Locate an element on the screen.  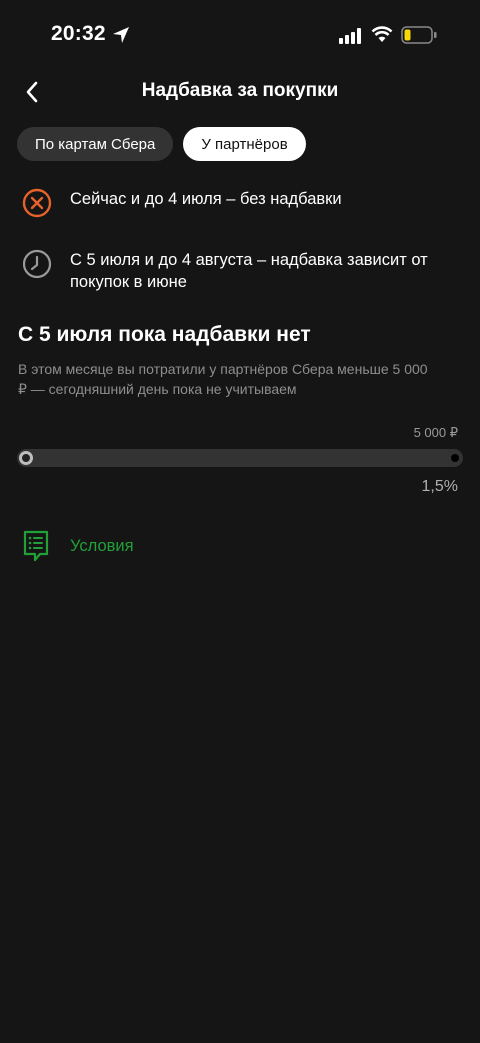
info-row-current: Сейчас и до 4 июля – без надбавки is located at coordinates (240, 203).